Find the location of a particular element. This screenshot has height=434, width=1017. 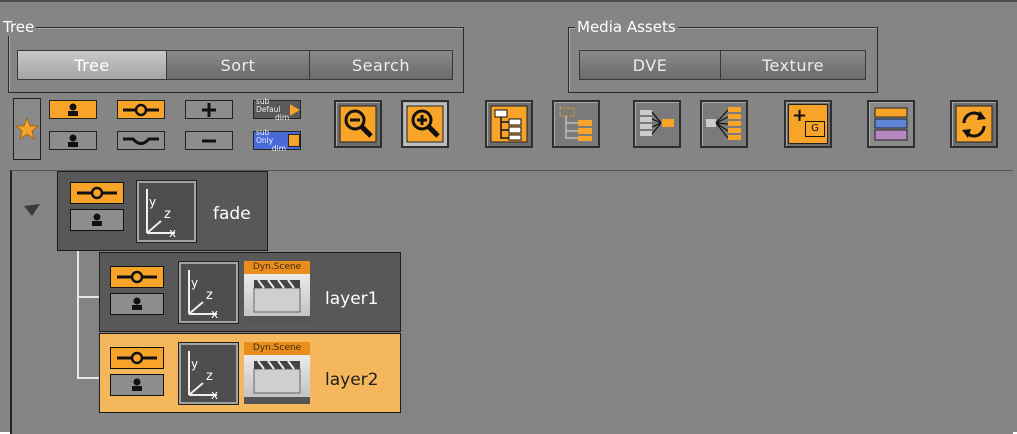

refresh-icon is located at coordinates (974, 124).